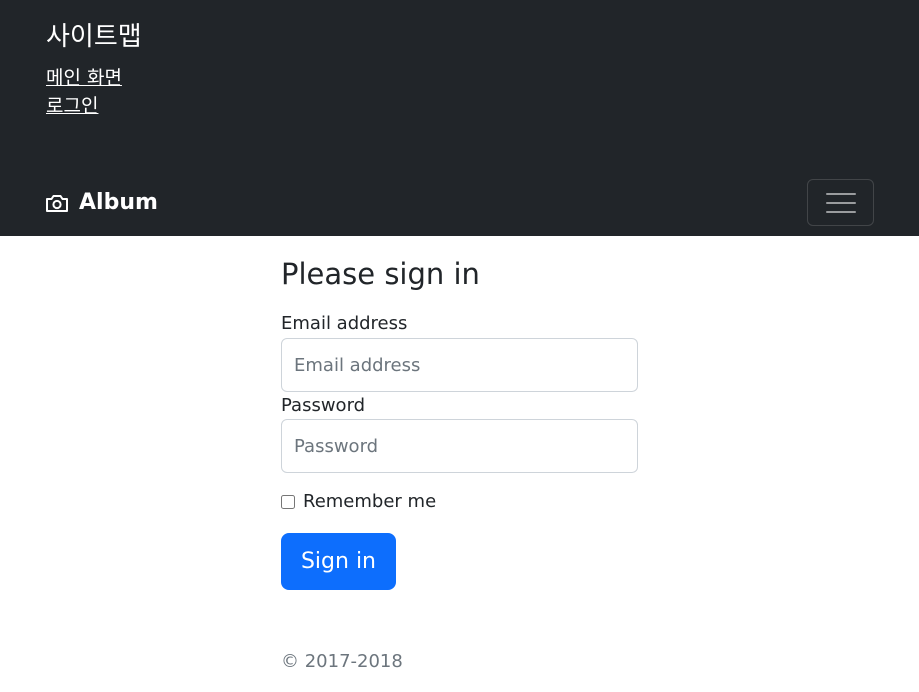 This screenshot has height=692, width=919. I want to click on hamburger-menu-icon, so click(841, 203).